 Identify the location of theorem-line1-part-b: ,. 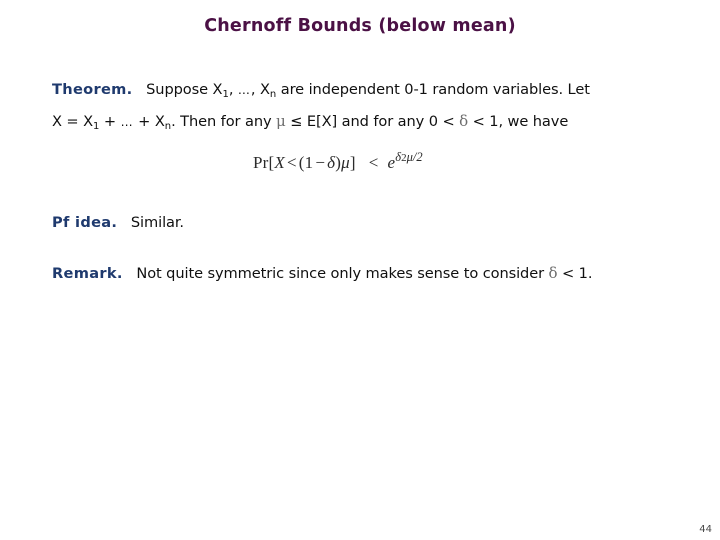
(233, 89).